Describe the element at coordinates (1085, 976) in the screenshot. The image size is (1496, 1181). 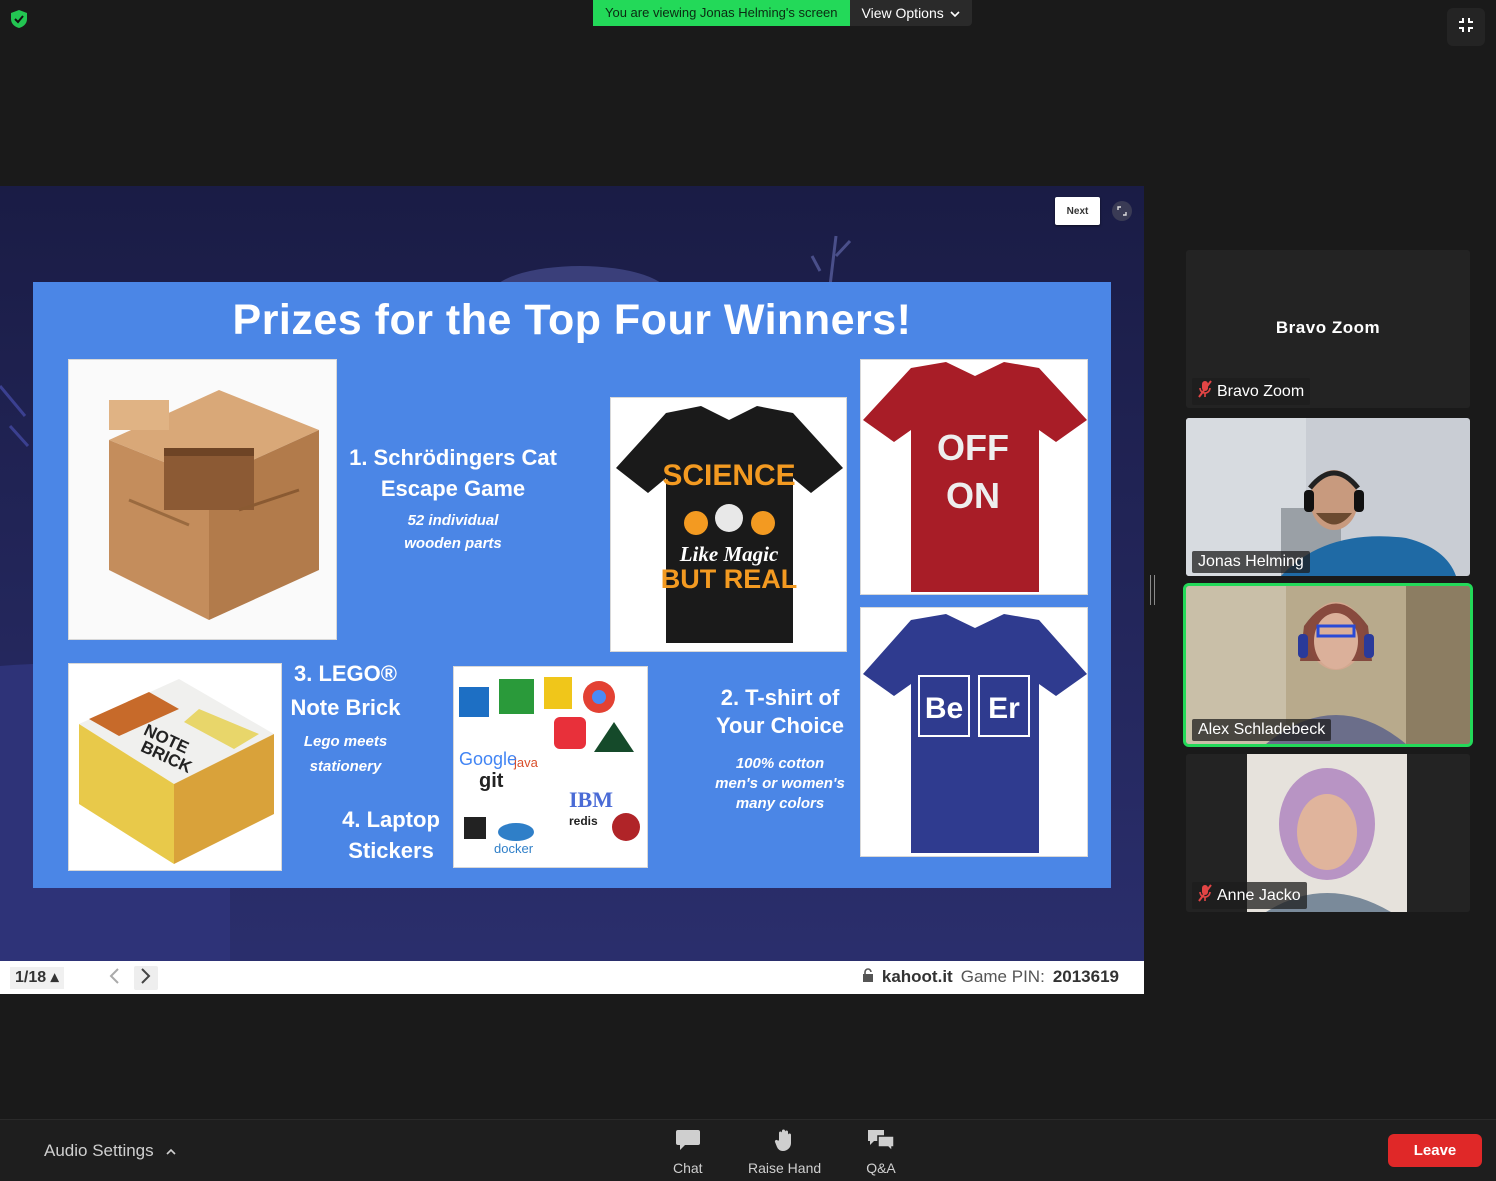
I see `game-pin-value: 2013619` at that location.